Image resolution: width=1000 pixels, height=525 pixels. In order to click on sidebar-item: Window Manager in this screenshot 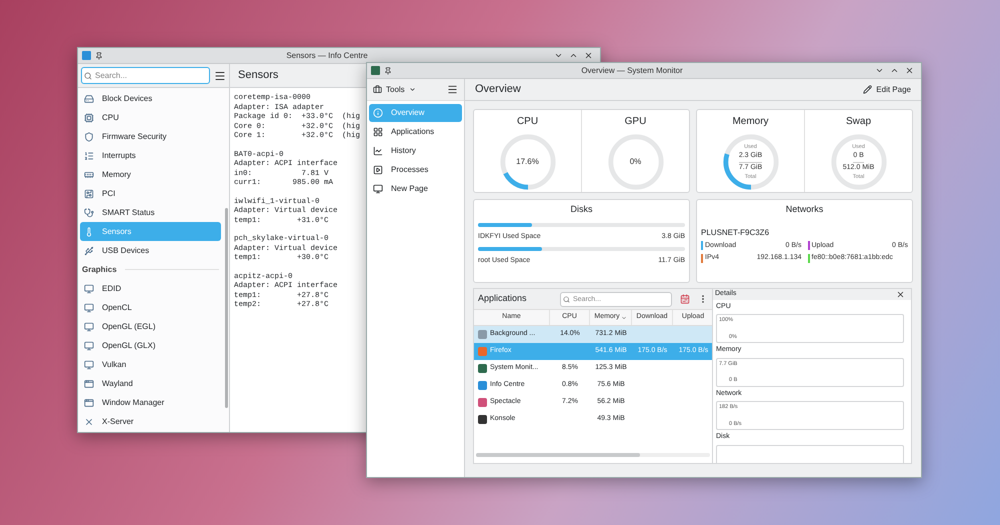, I will do `click(150, 402)`.